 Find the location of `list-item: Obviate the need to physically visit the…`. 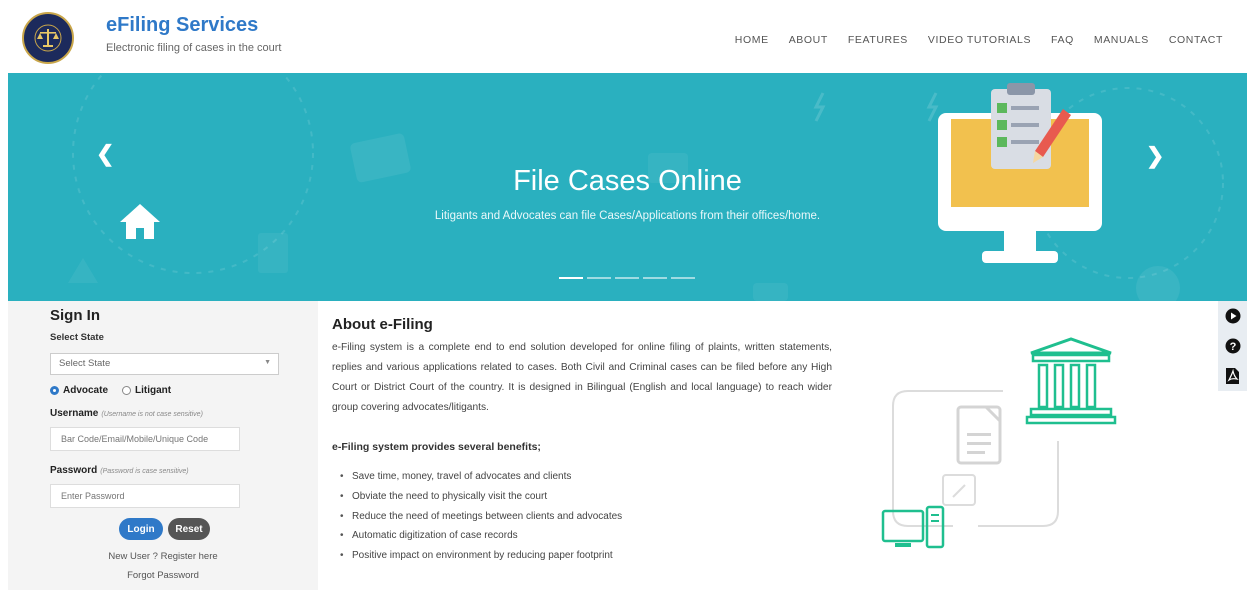

list-item: Obviate the need to physically visit the… is located at coordinates (477, 497).